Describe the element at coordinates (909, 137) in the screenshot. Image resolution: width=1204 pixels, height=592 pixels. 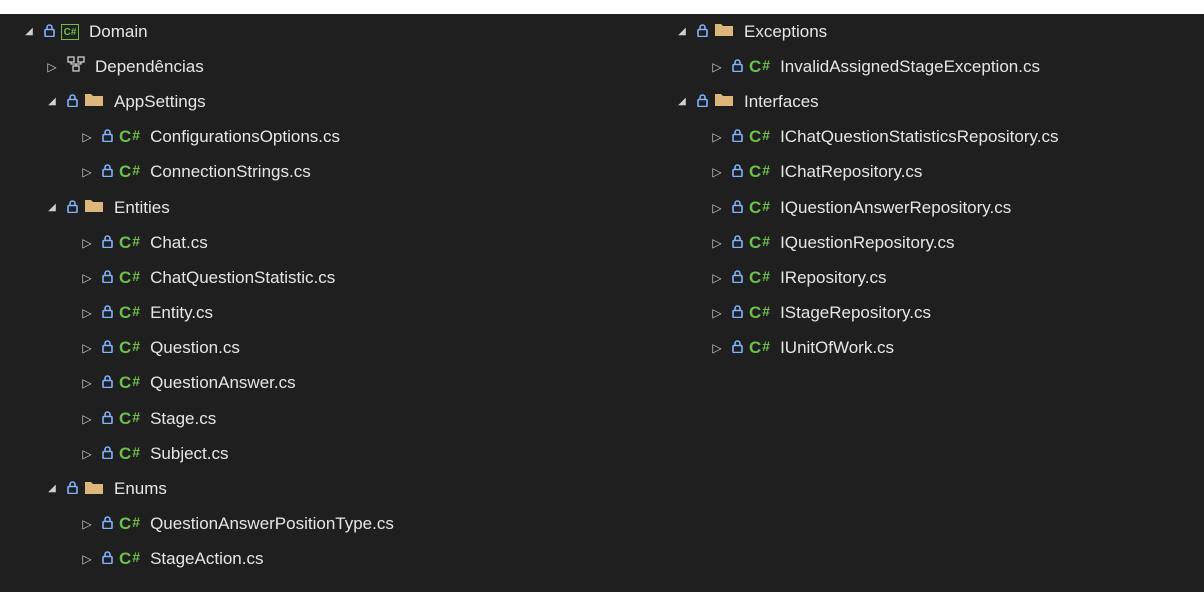
I see `tree-item-file: ▷ C# IChatQuestionStatisticsRepository.cs` at that location.